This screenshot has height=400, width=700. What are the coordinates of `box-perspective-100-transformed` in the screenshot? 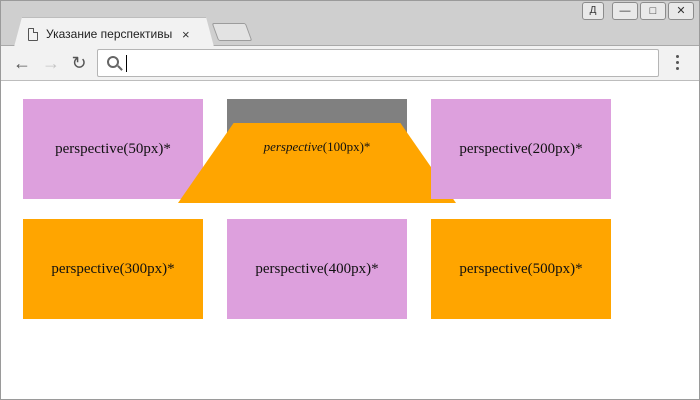 It's located at (317, 163).